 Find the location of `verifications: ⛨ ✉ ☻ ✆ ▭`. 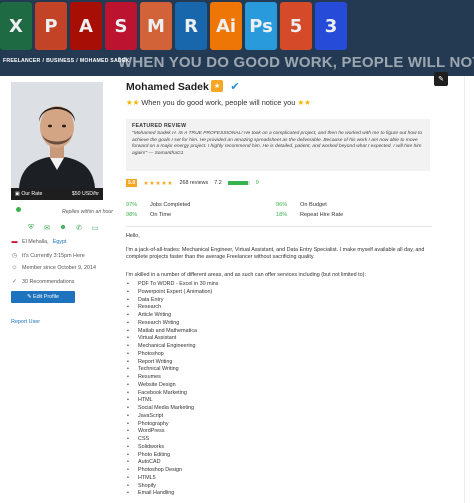

verifications: ⛨ ✉ ☻ ✆ ▭ is located at coordinates (63, 228).